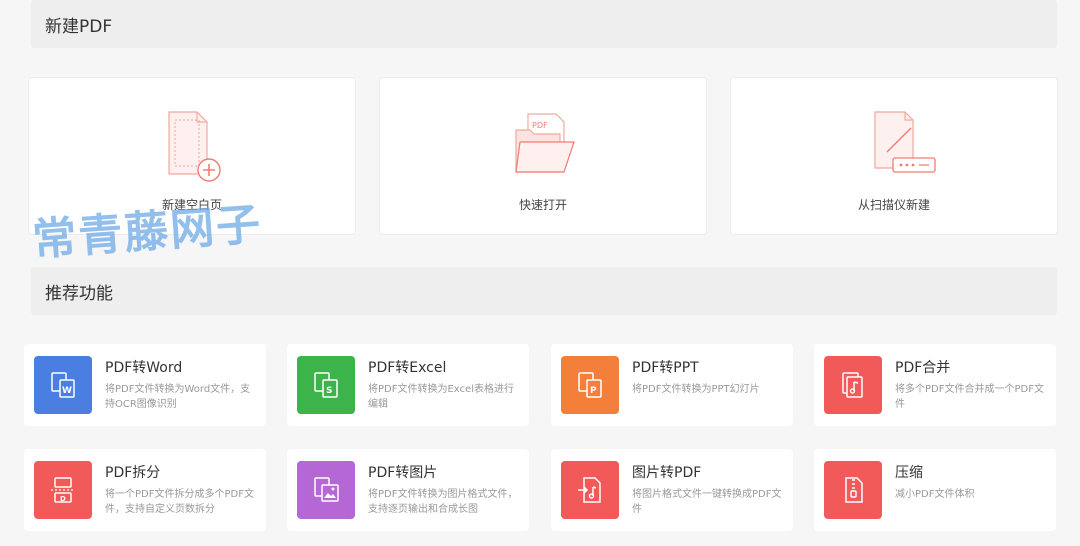 This screenshot has width=1080, height=546. Describe the element at coordinates (923, 368) in the screenshot. I see `pdf-merge-title: PDF合并` at that location.